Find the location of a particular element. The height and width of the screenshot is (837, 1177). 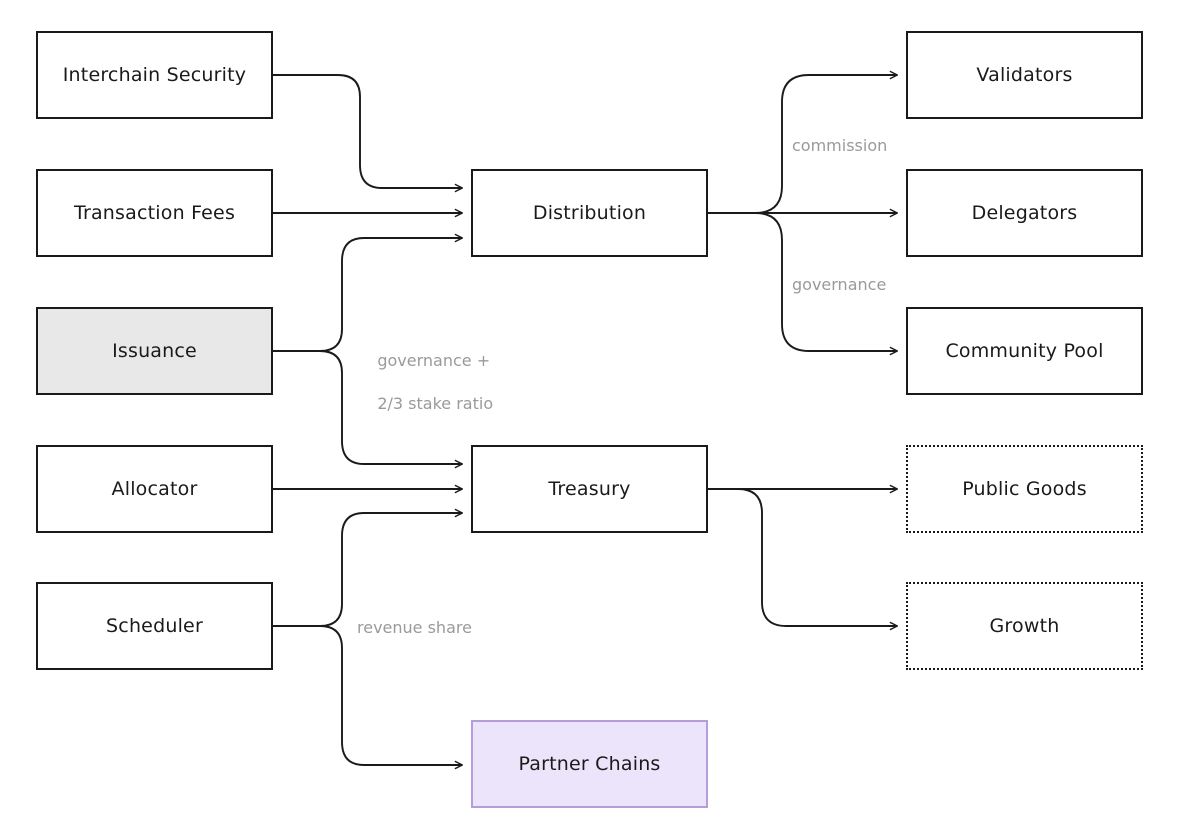

node-scheduler: Scheduler is located at coordinates (154, 626).